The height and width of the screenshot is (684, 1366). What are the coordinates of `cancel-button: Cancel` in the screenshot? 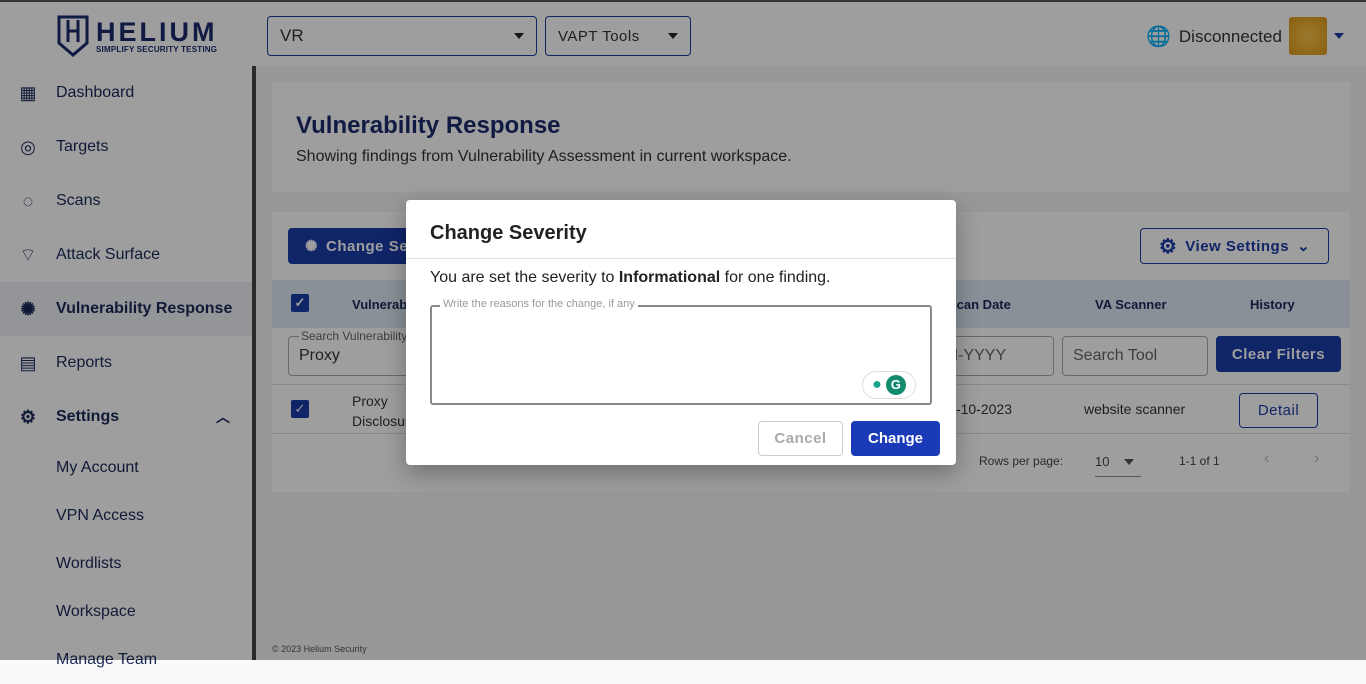 It's located at (800, 438).